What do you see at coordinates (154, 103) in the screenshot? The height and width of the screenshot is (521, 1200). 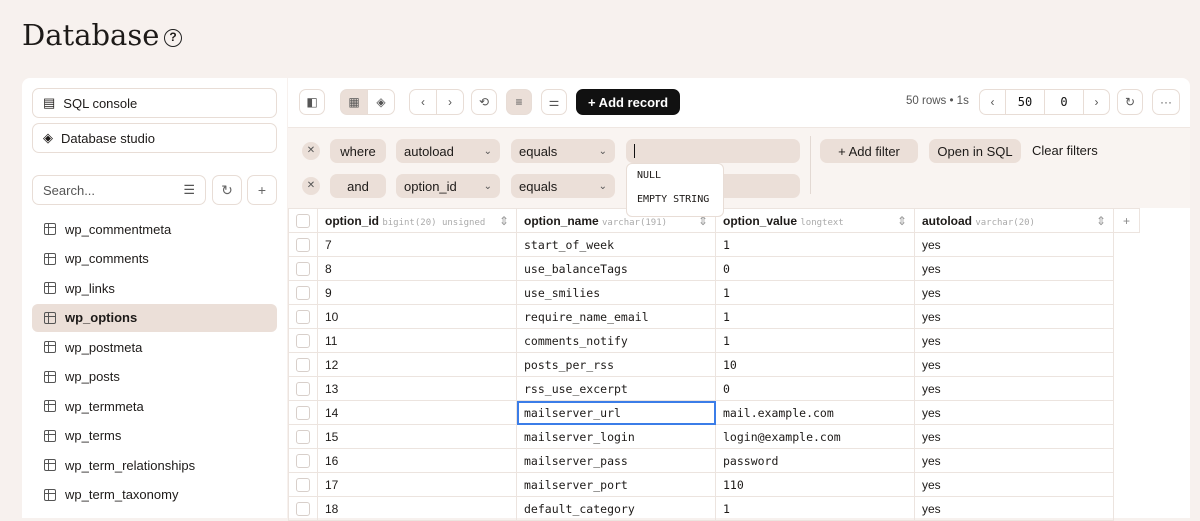 I see `sql-console-button: ▤ SQL console` at bounding box center [154, 103].